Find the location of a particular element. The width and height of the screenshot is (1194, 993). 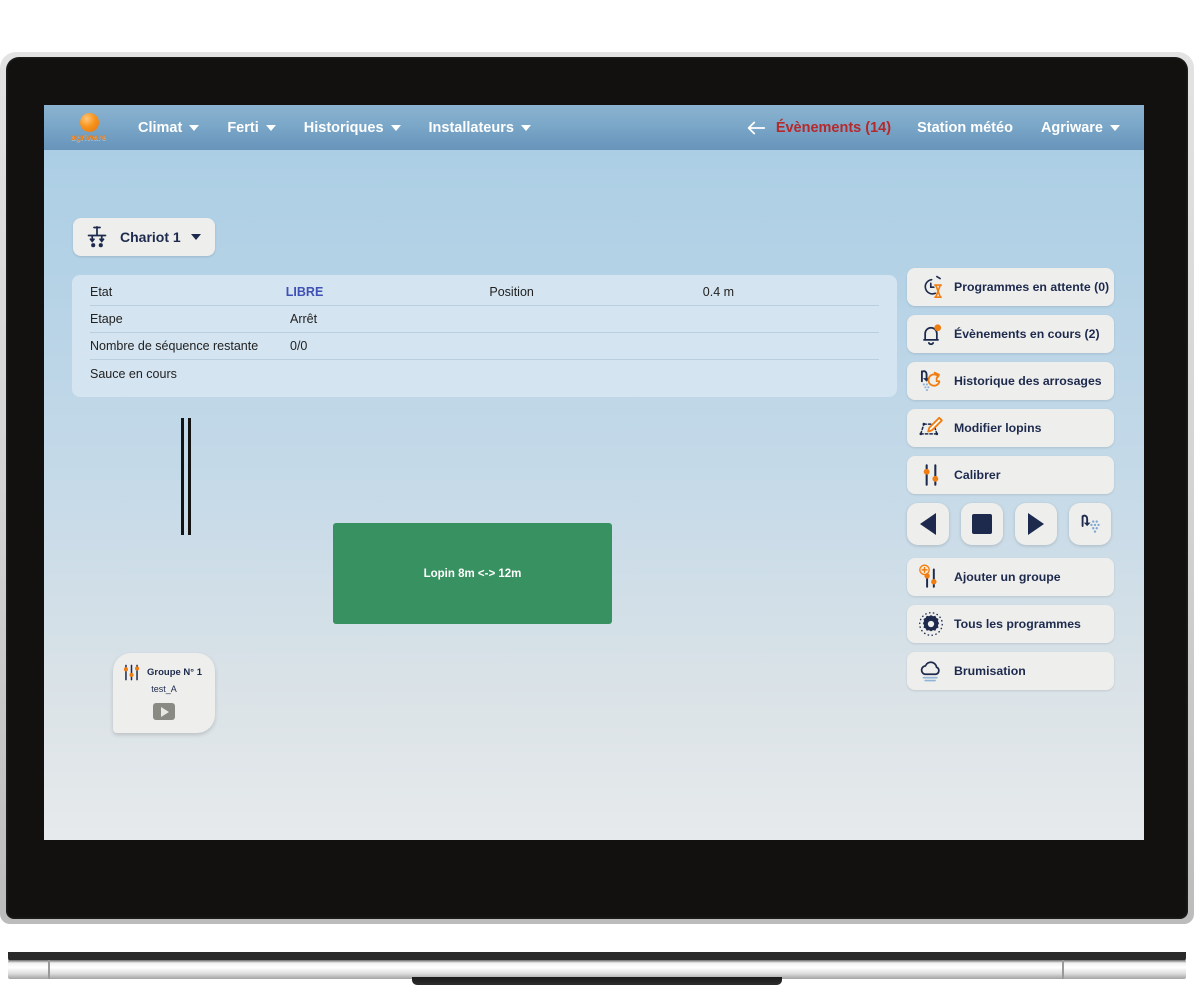

nav-item-climat-label: Climat is located at coordinates (160, 127).